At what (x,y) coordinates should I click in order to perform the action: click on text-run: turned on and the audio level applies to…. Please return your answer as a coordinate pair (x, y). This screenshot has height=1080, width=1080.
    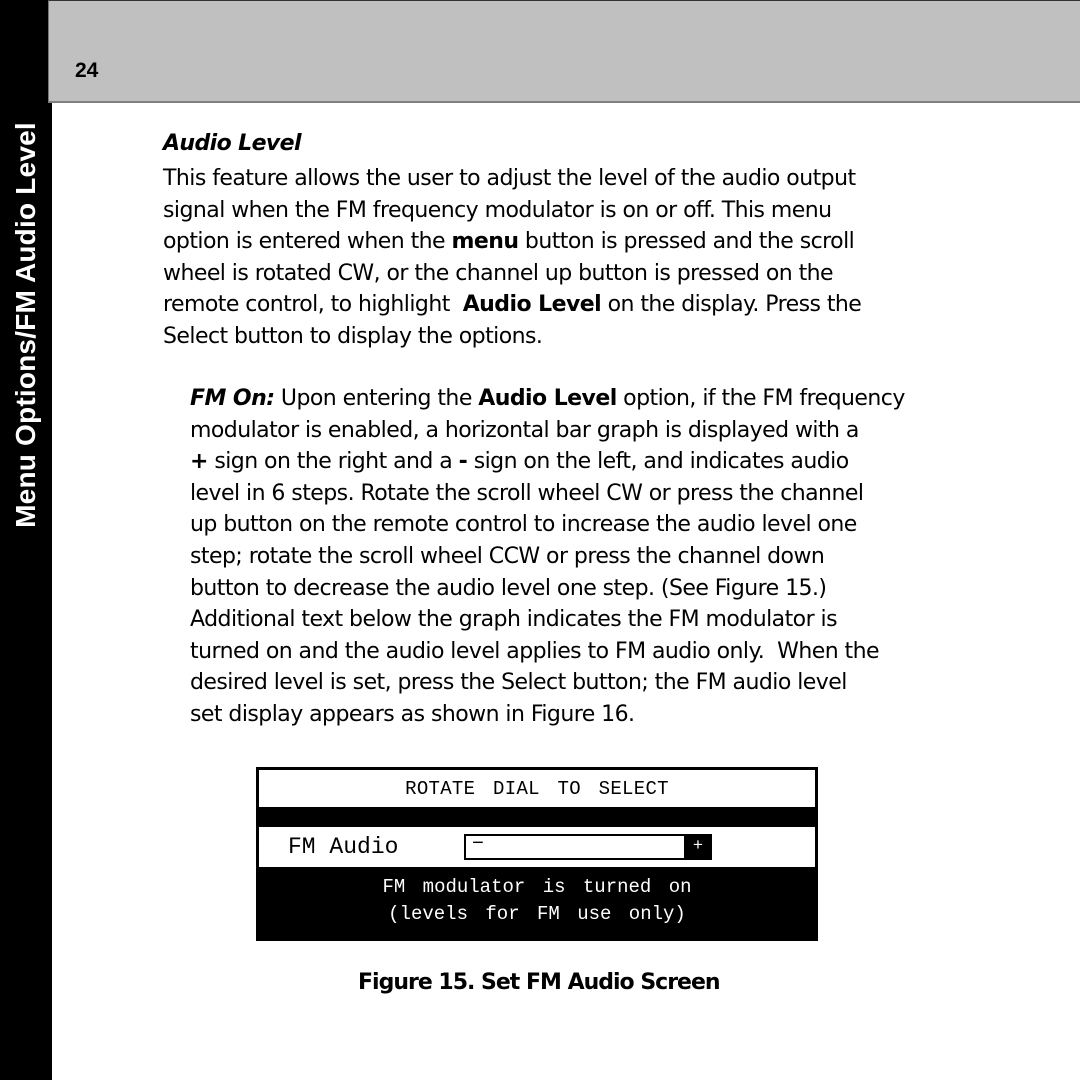
    Looking at the image, I should click on (535, 651).